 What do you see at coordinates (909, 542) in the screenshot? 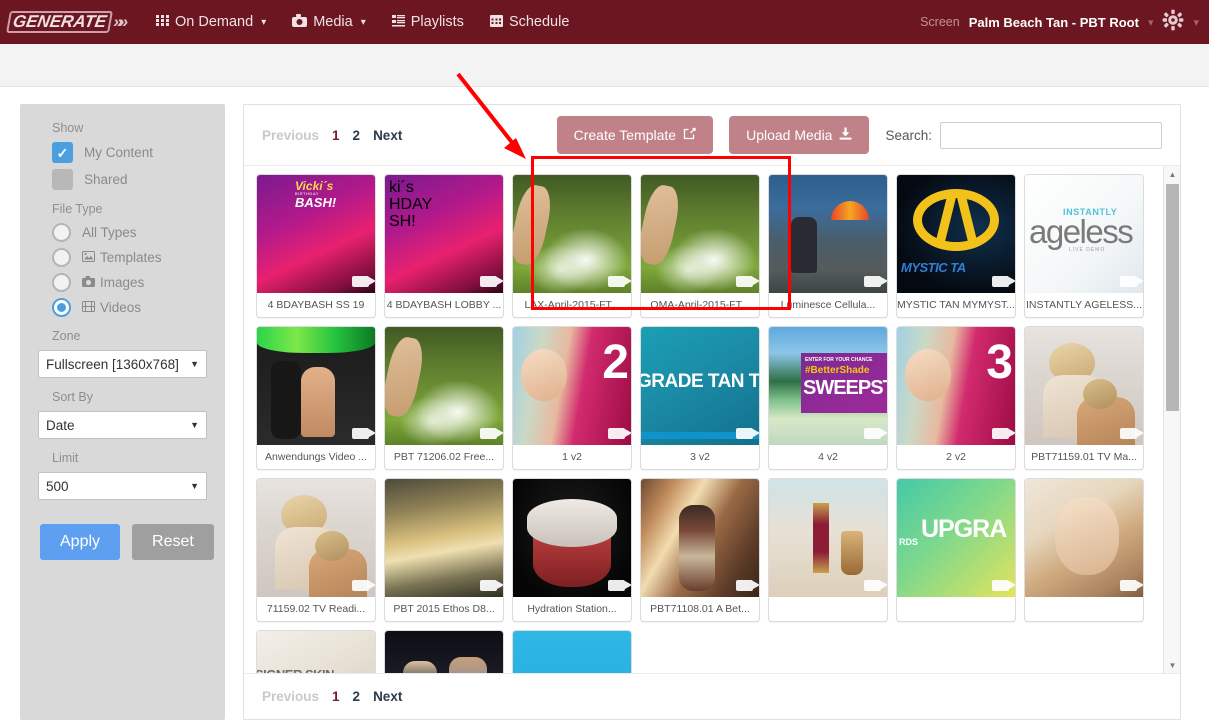
I see `thumb-overlay-text: RDS` at bounding box center [909, 542].